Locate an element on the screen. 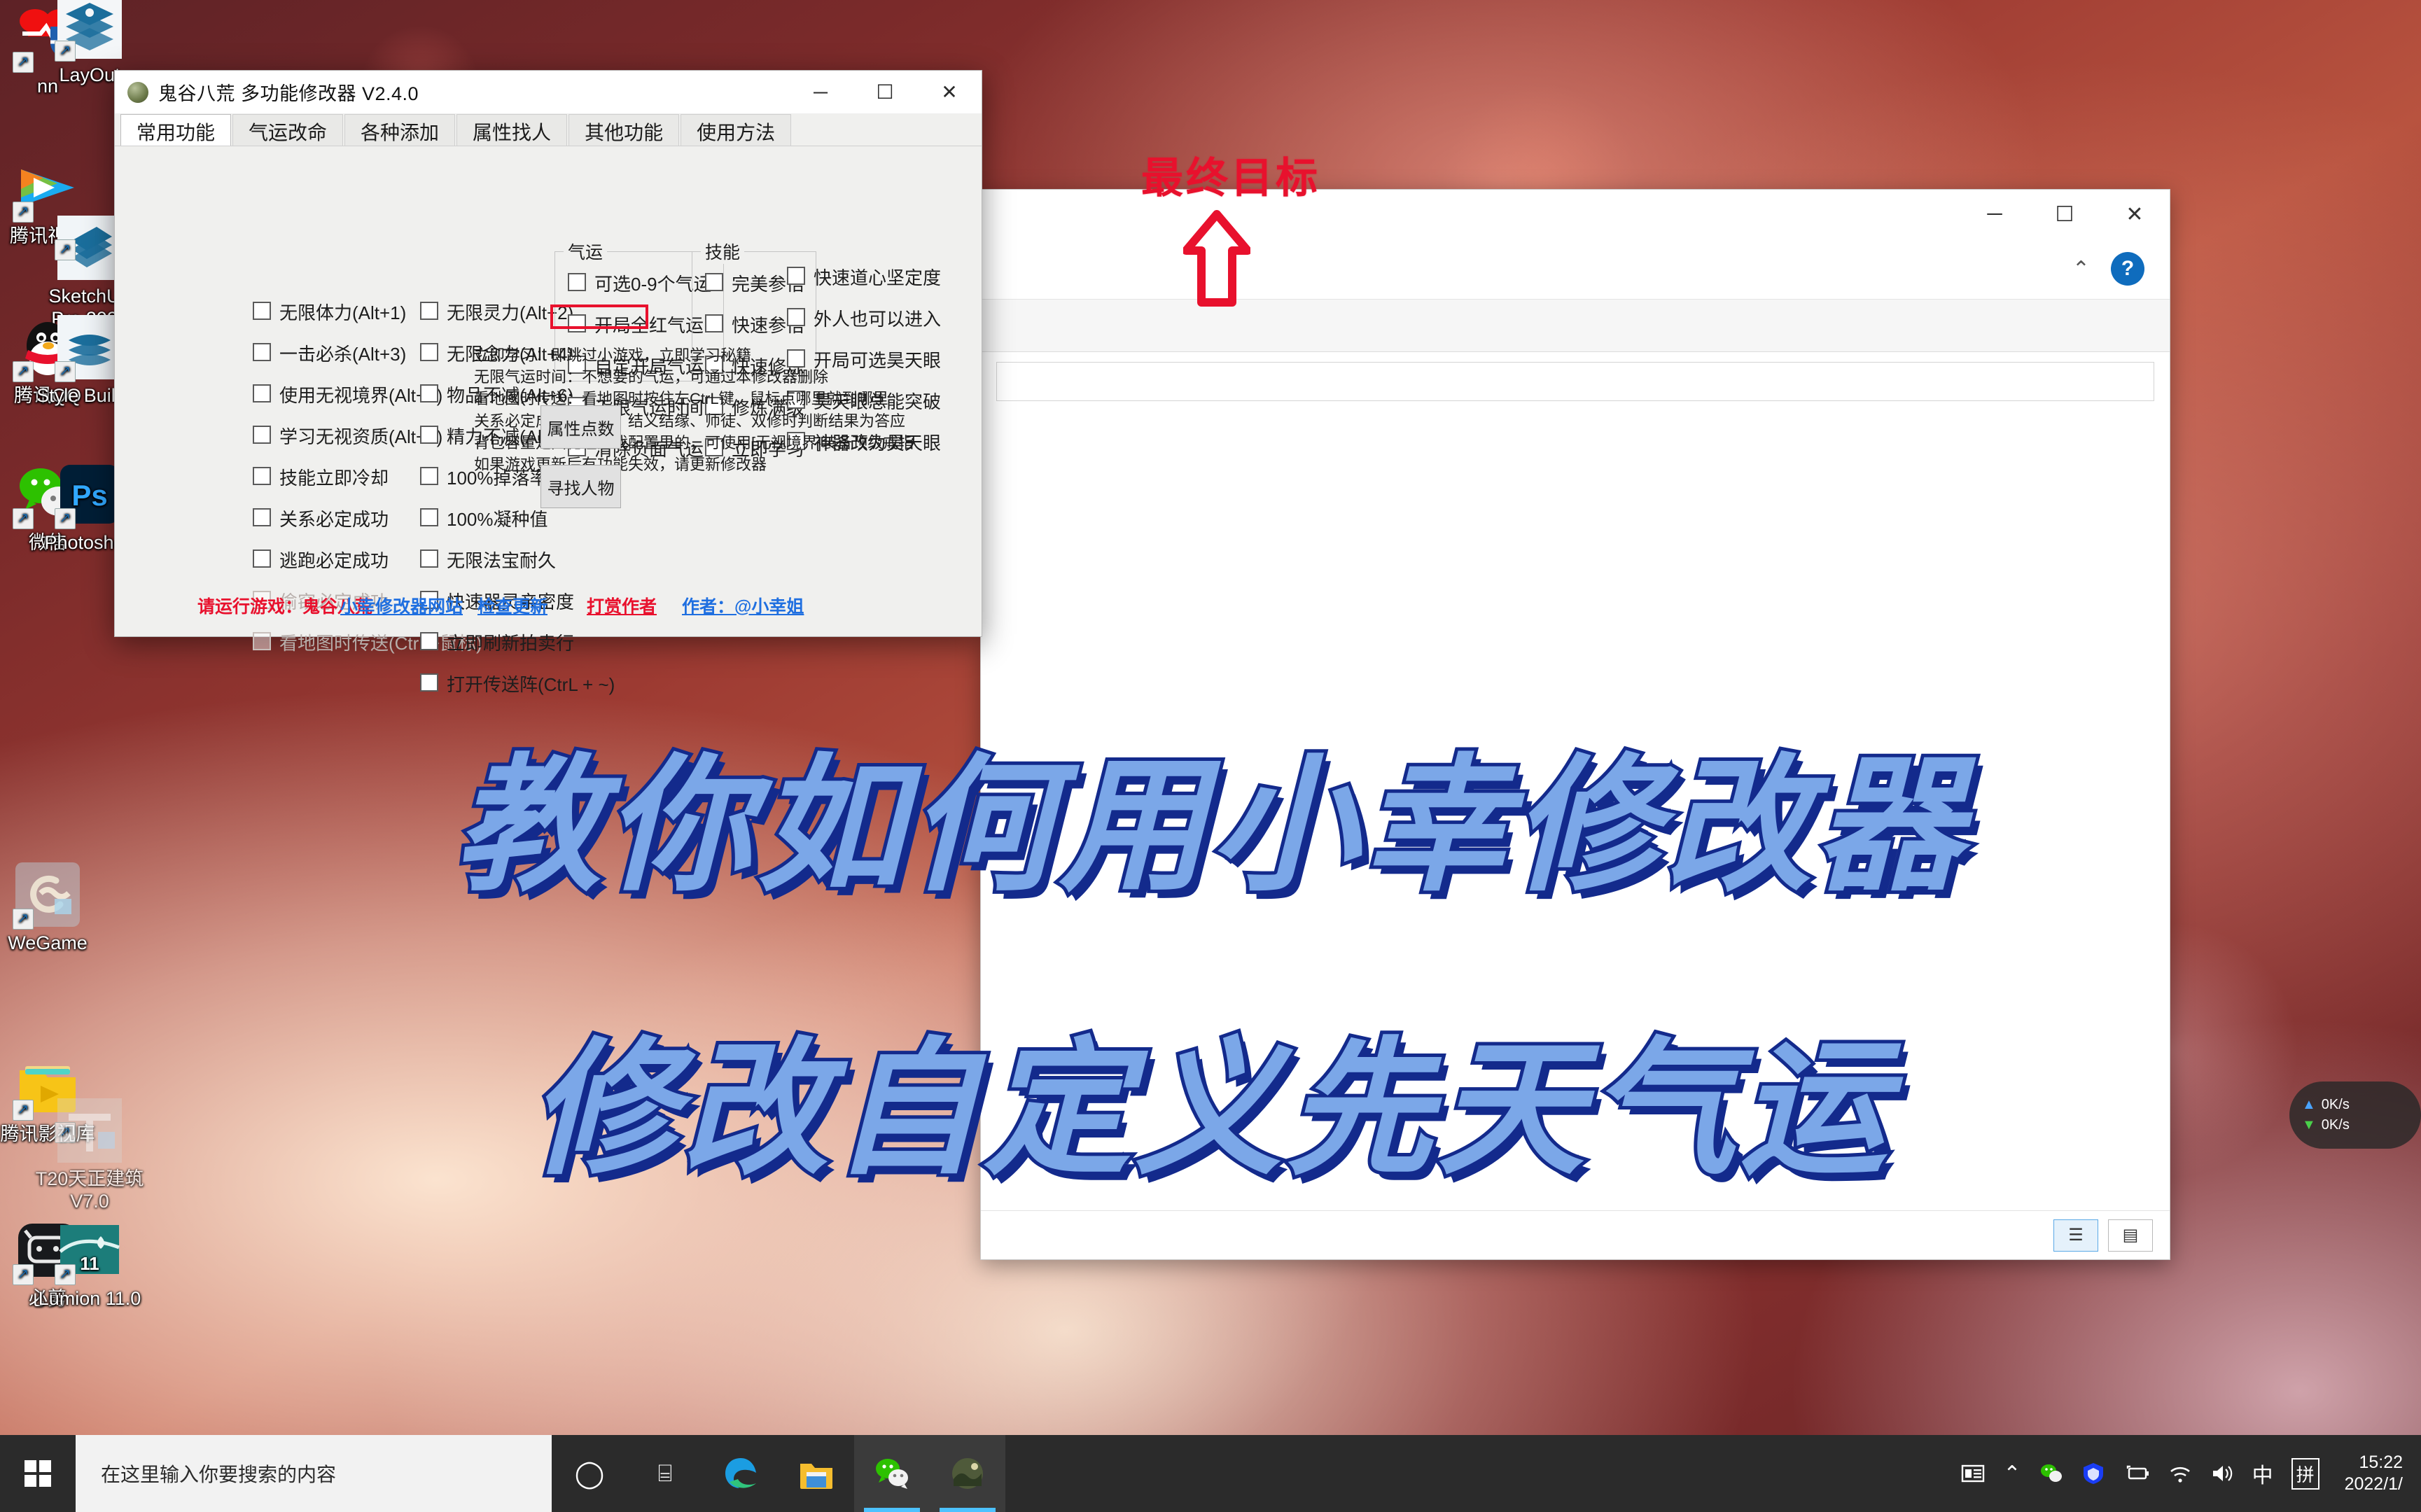  tab-various-additions: 各种添加 is located at coordinates (400, 130).